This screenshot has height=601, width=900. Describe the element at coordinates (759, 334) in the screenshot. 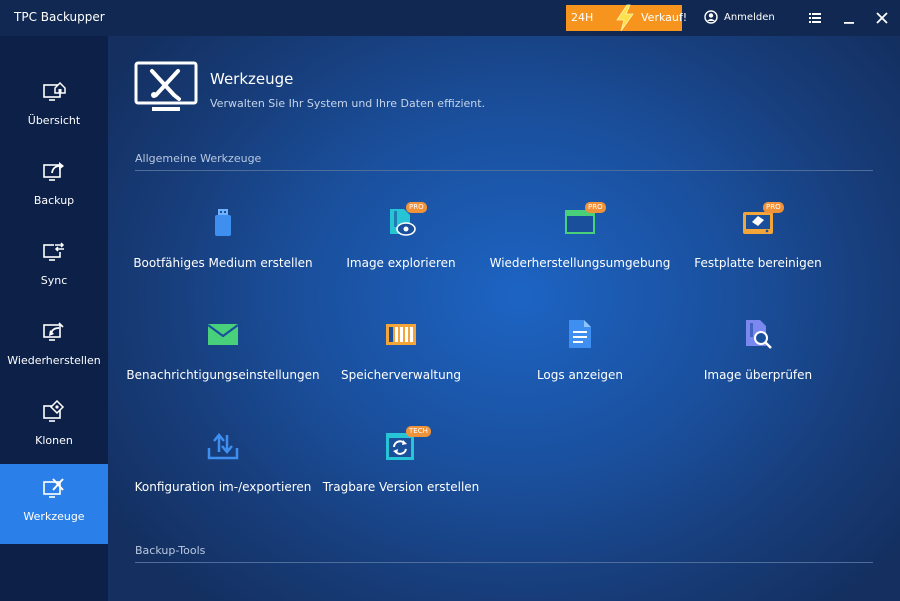

I see `image-check-icon` at that location.